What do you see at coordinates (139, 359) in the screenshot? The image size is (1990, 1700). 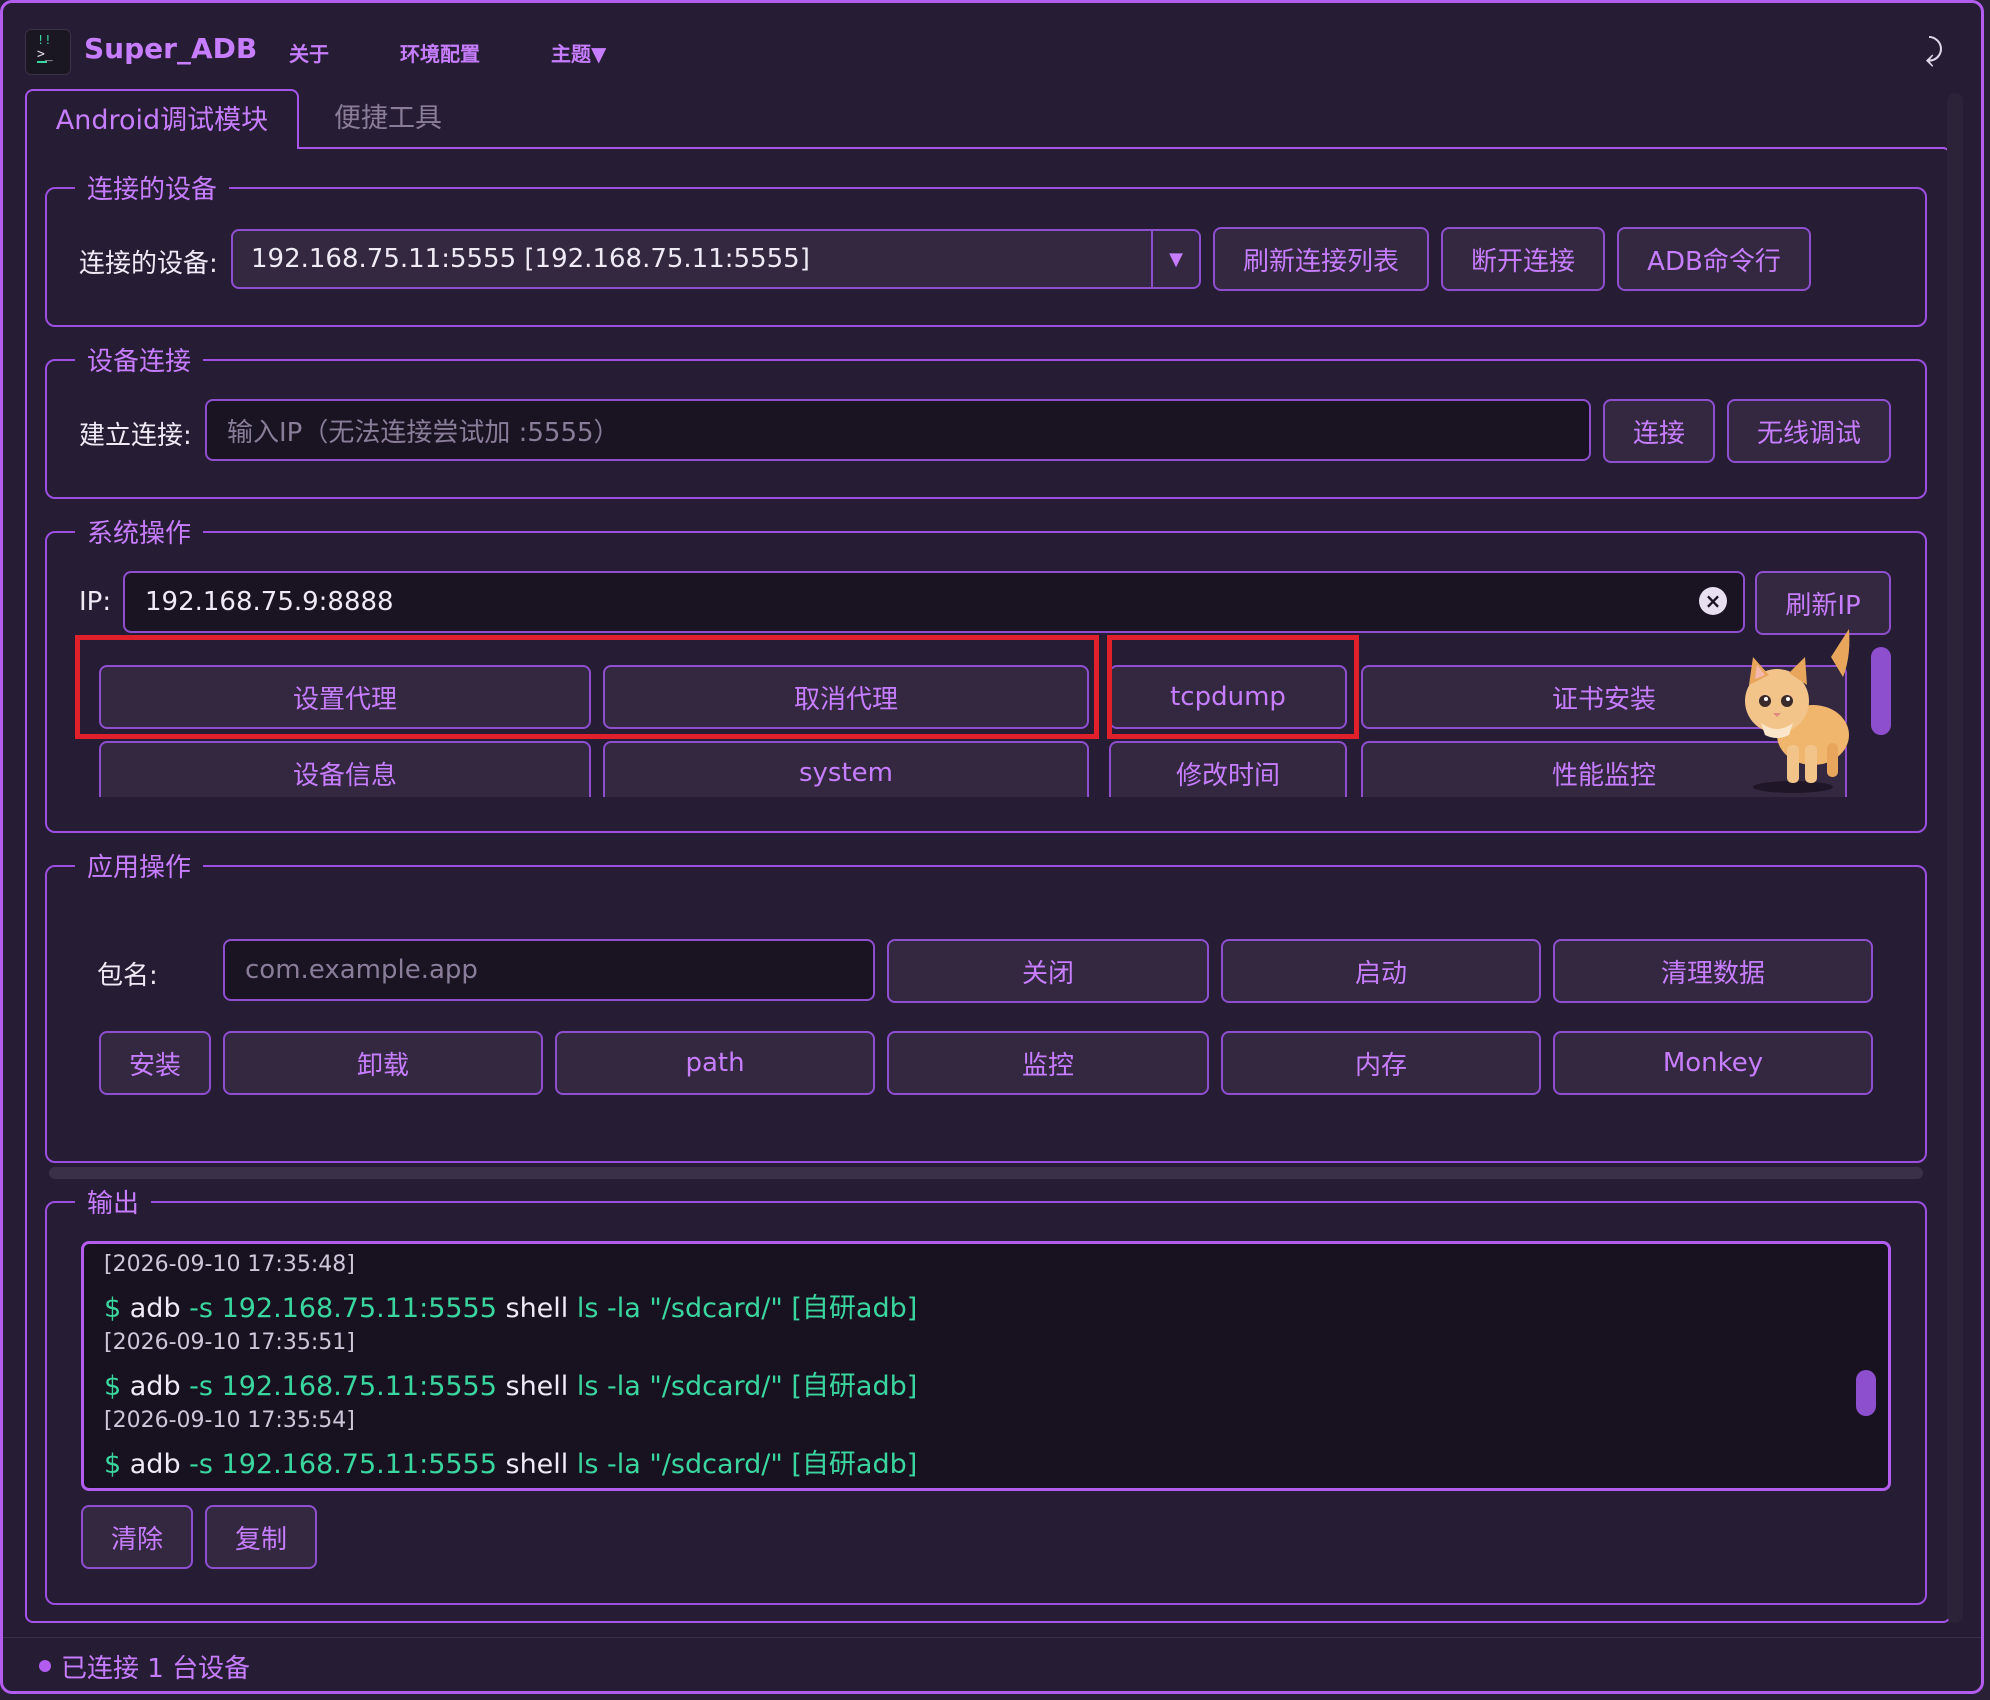 I see `group-title: 设备连接` at bounding box center [139, 359].